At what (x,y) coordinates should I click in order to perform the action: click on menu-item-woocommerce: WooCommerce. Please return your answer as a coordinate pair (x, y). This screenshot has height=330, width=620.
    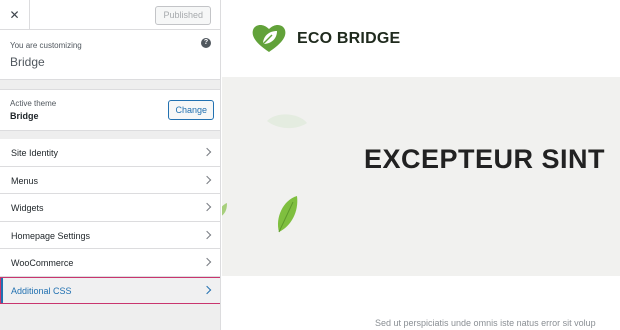
    Looking at the image, I should click on (110, 263).